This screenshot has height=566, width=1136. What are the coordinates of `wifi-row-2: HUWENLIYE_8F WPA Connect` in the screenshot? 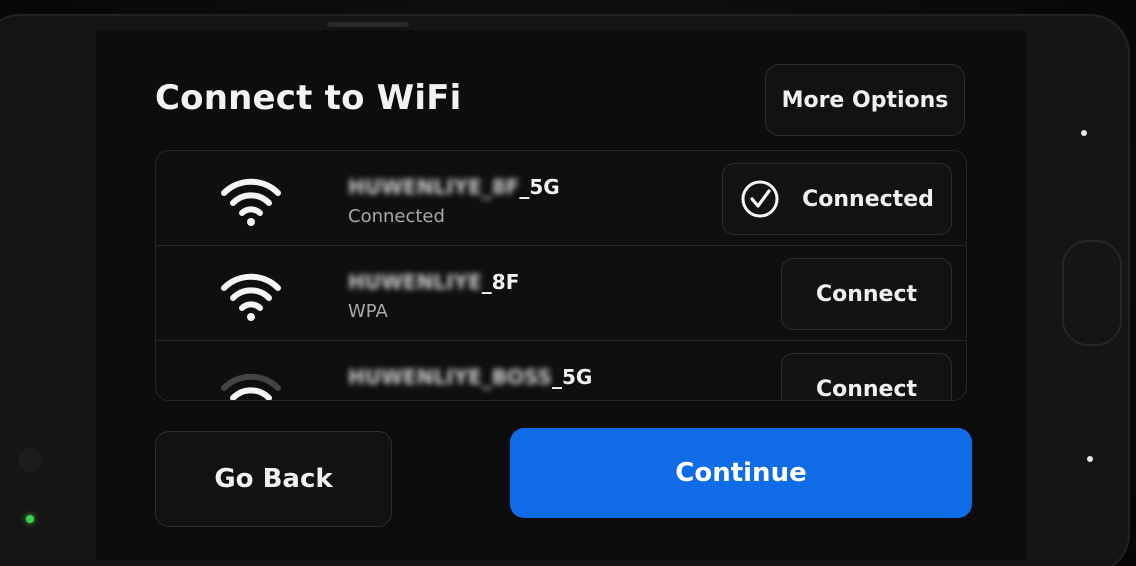 It's located at (561, 293).